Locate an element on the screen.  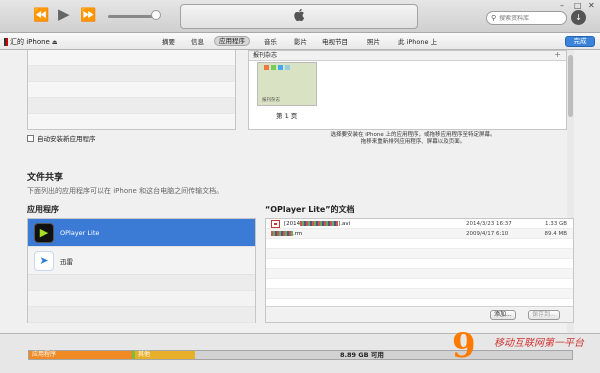
search-icon: ⚲ is located at coordinates (494, 18).